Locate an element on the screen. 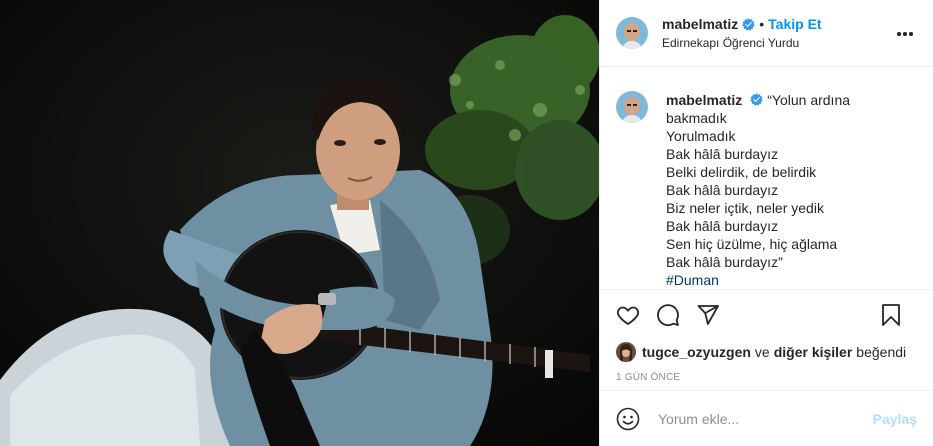 The height and width of the screenshot is (446, 933). caption-author-avatar is located at coordinates (632, 107).